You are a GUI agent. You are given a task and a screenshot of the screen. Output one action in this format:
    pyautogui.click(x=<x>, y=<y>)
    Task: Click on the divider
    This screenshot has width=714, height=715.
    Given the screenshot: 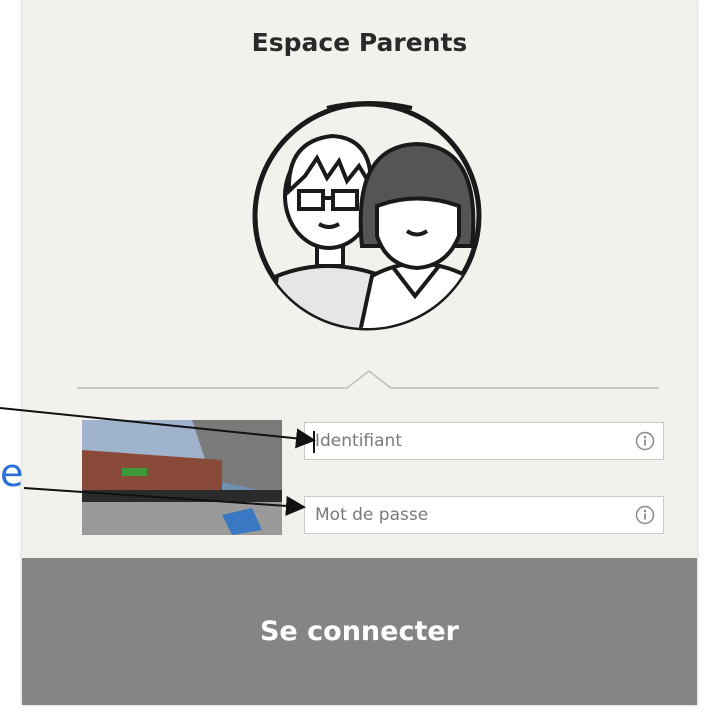 What is the action you would take?
    pyautogui.click(x=368, y=379)
    